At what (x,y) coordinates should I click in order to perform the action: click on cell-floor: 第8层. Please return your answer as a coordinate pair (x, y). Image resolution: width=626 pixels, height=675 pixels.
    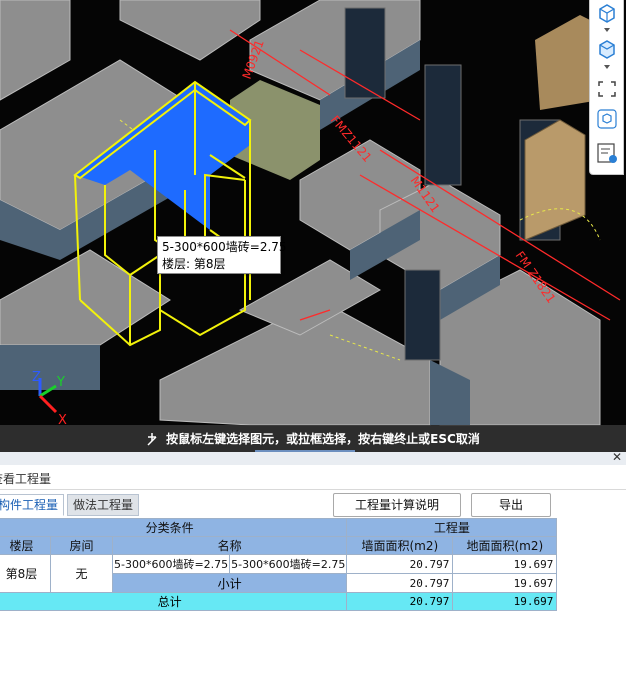
    Looking at the image, I should click on (25, 573).